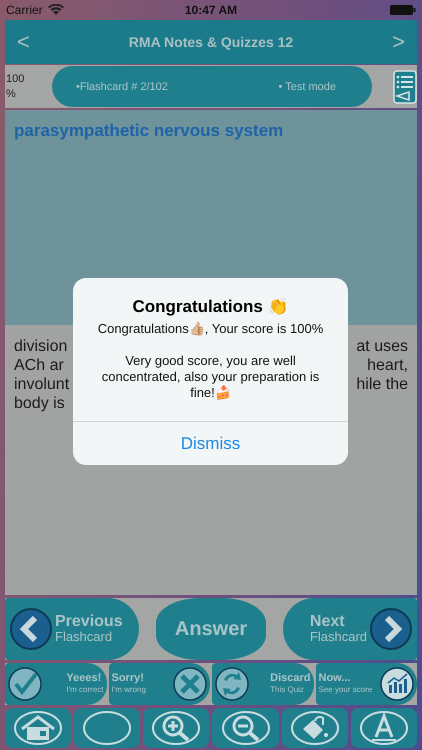  Describe the element at coordinates (122, 86) in the screenshot. I see `flashcard-counter: •Flashcard # 2/102` at that location.